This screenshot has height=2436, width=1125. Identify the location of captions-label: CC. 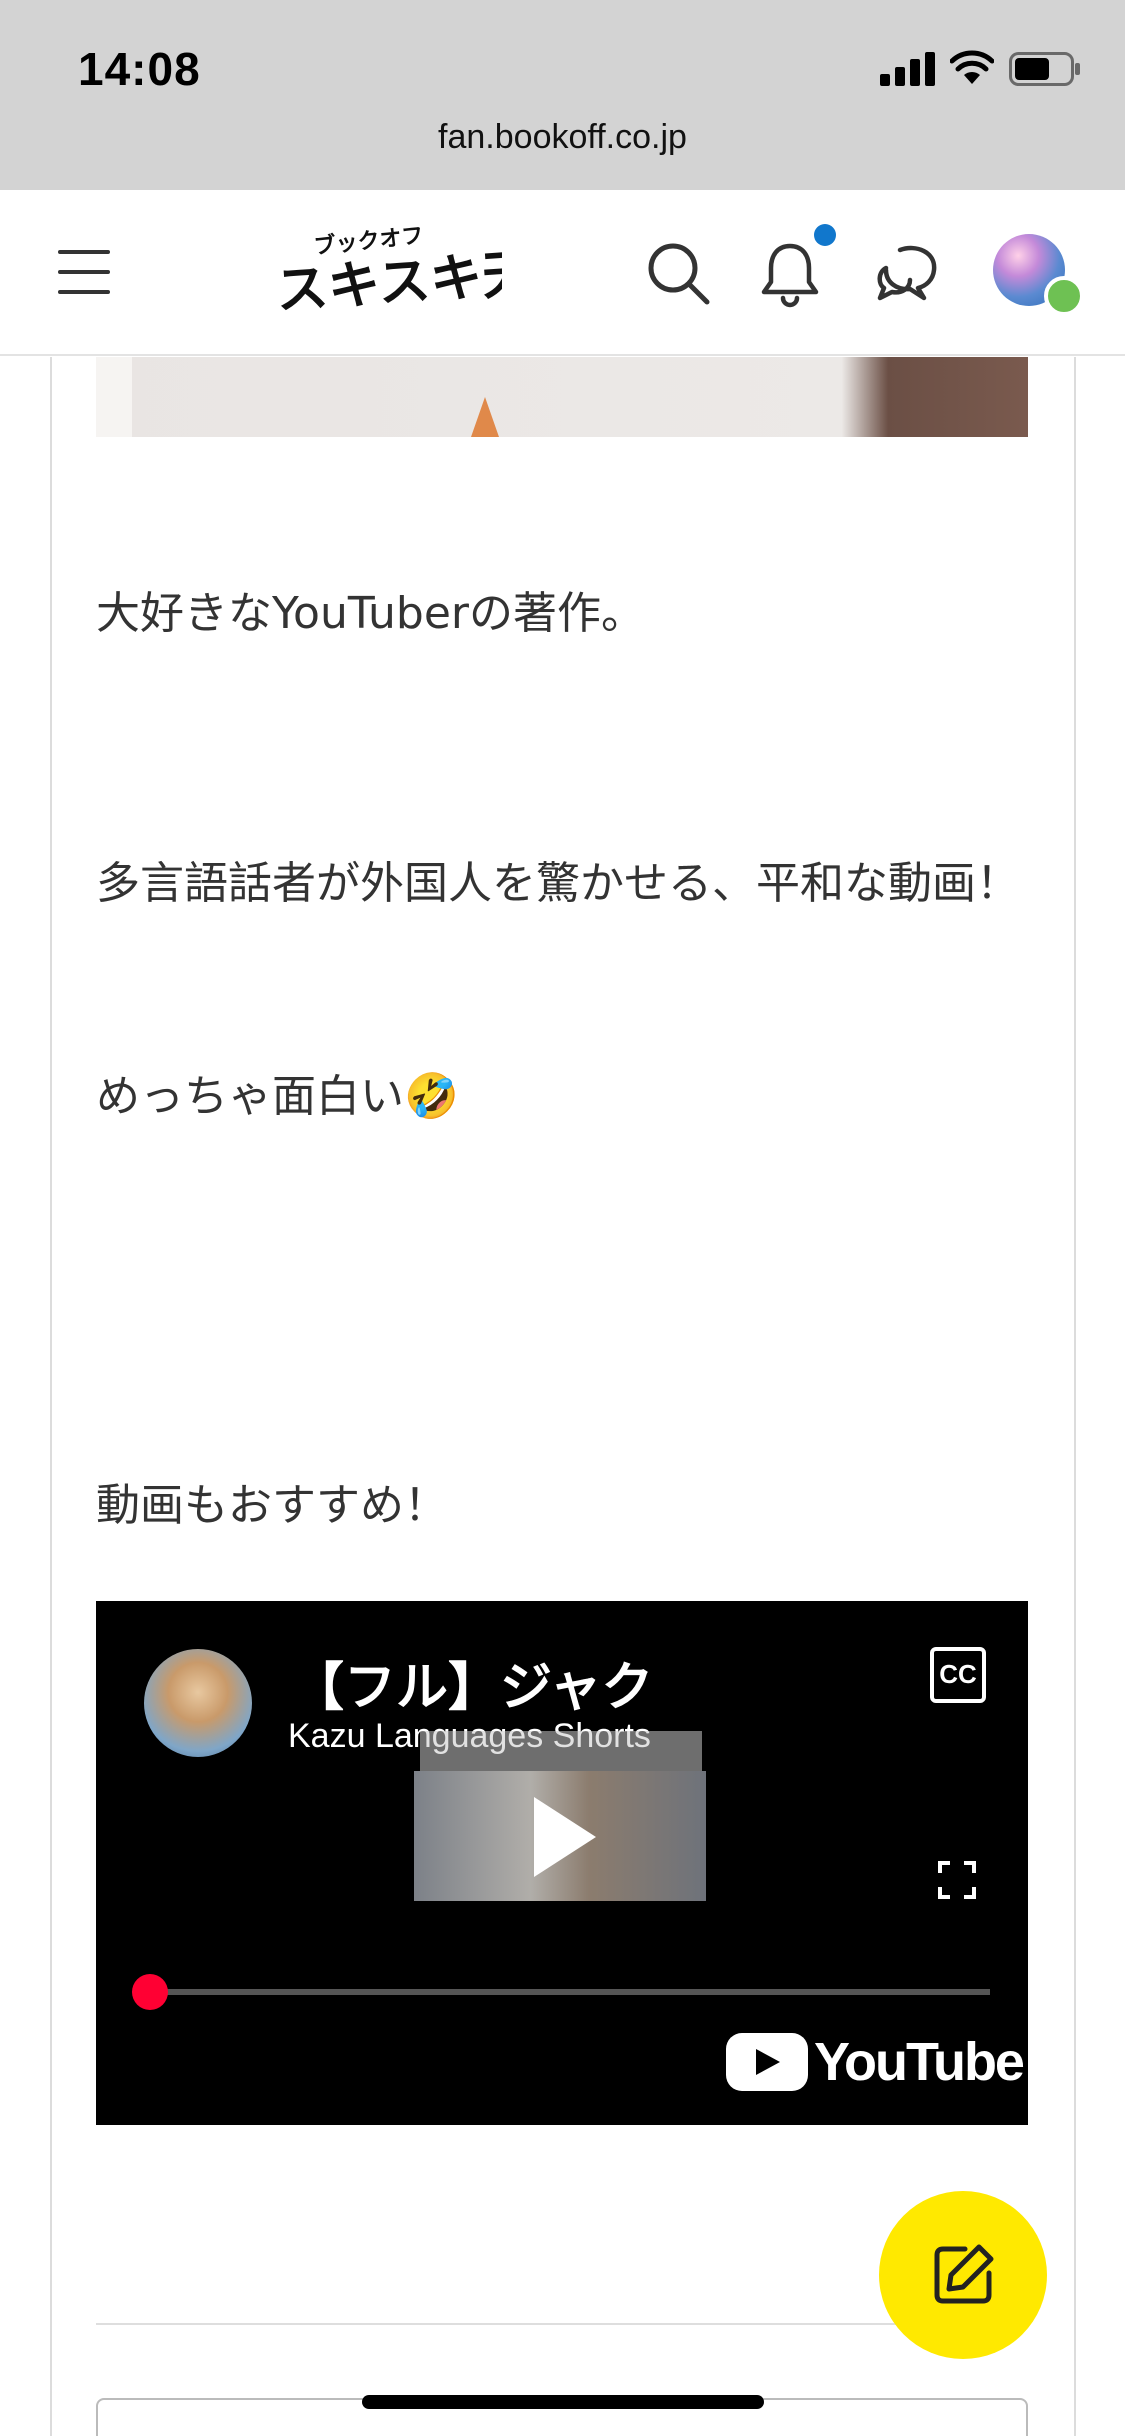
(958, 1674).